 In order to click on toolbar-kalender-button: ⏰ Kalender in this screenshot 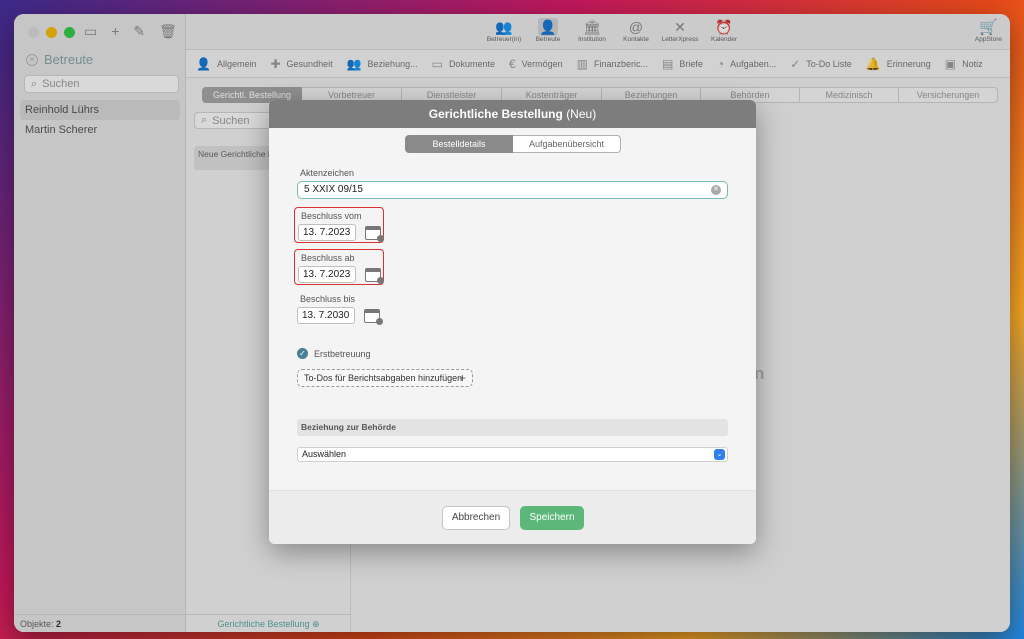, I will do `click(724, 31)`.